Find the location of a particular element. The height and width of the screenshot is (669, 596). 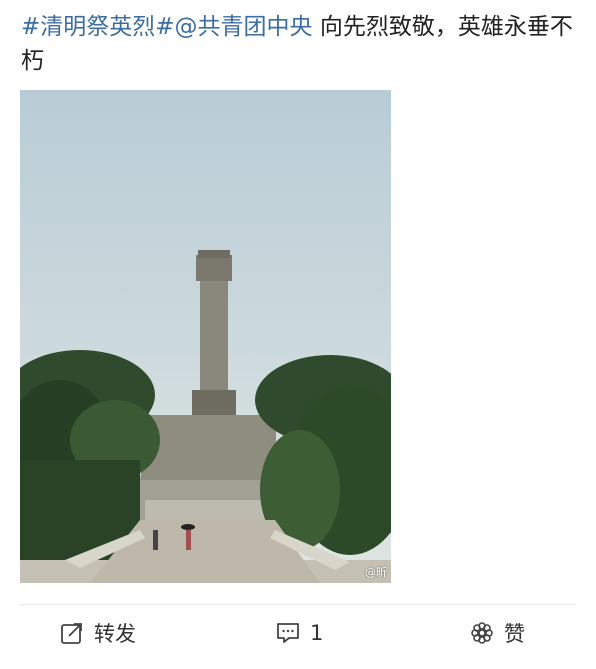

divider is located at coordinates (298, 604).